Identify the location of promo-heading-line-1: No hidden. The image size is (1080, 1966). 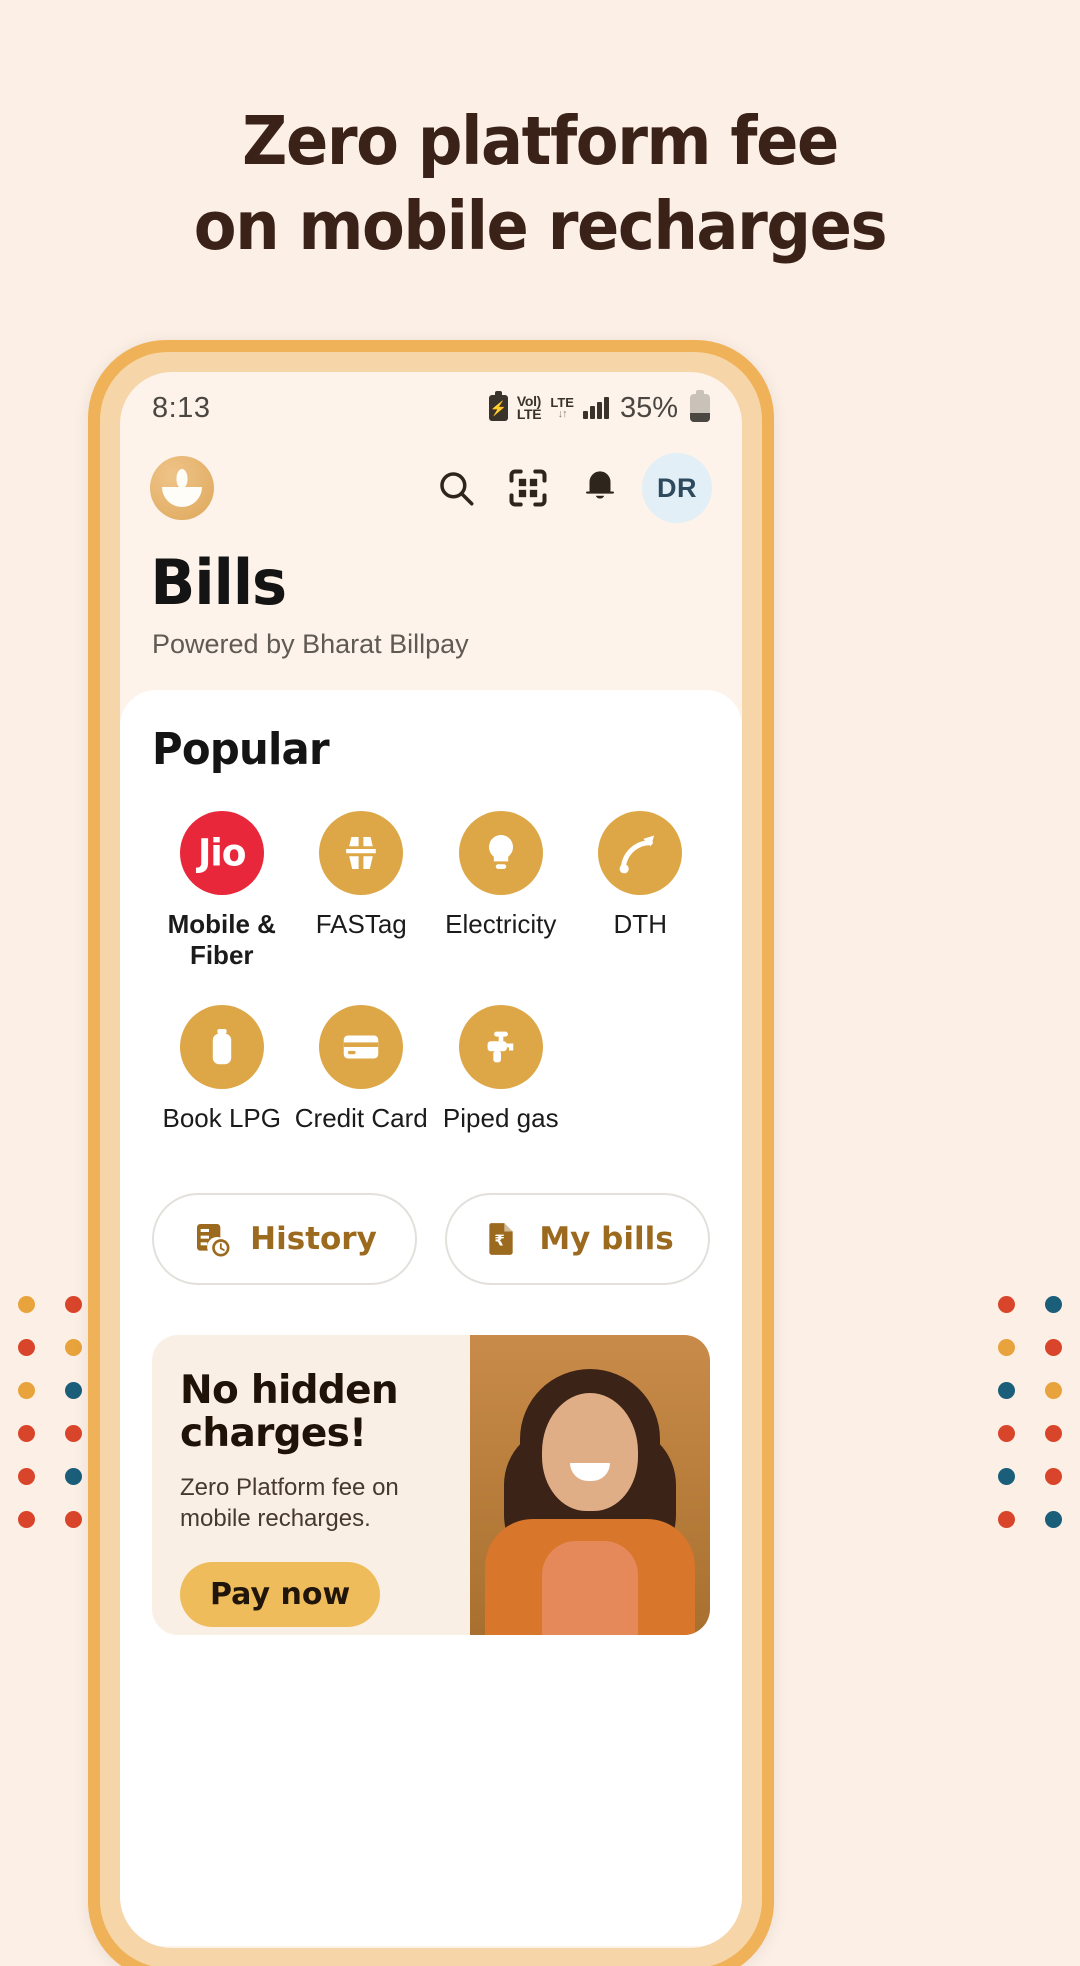
(289, 1390).